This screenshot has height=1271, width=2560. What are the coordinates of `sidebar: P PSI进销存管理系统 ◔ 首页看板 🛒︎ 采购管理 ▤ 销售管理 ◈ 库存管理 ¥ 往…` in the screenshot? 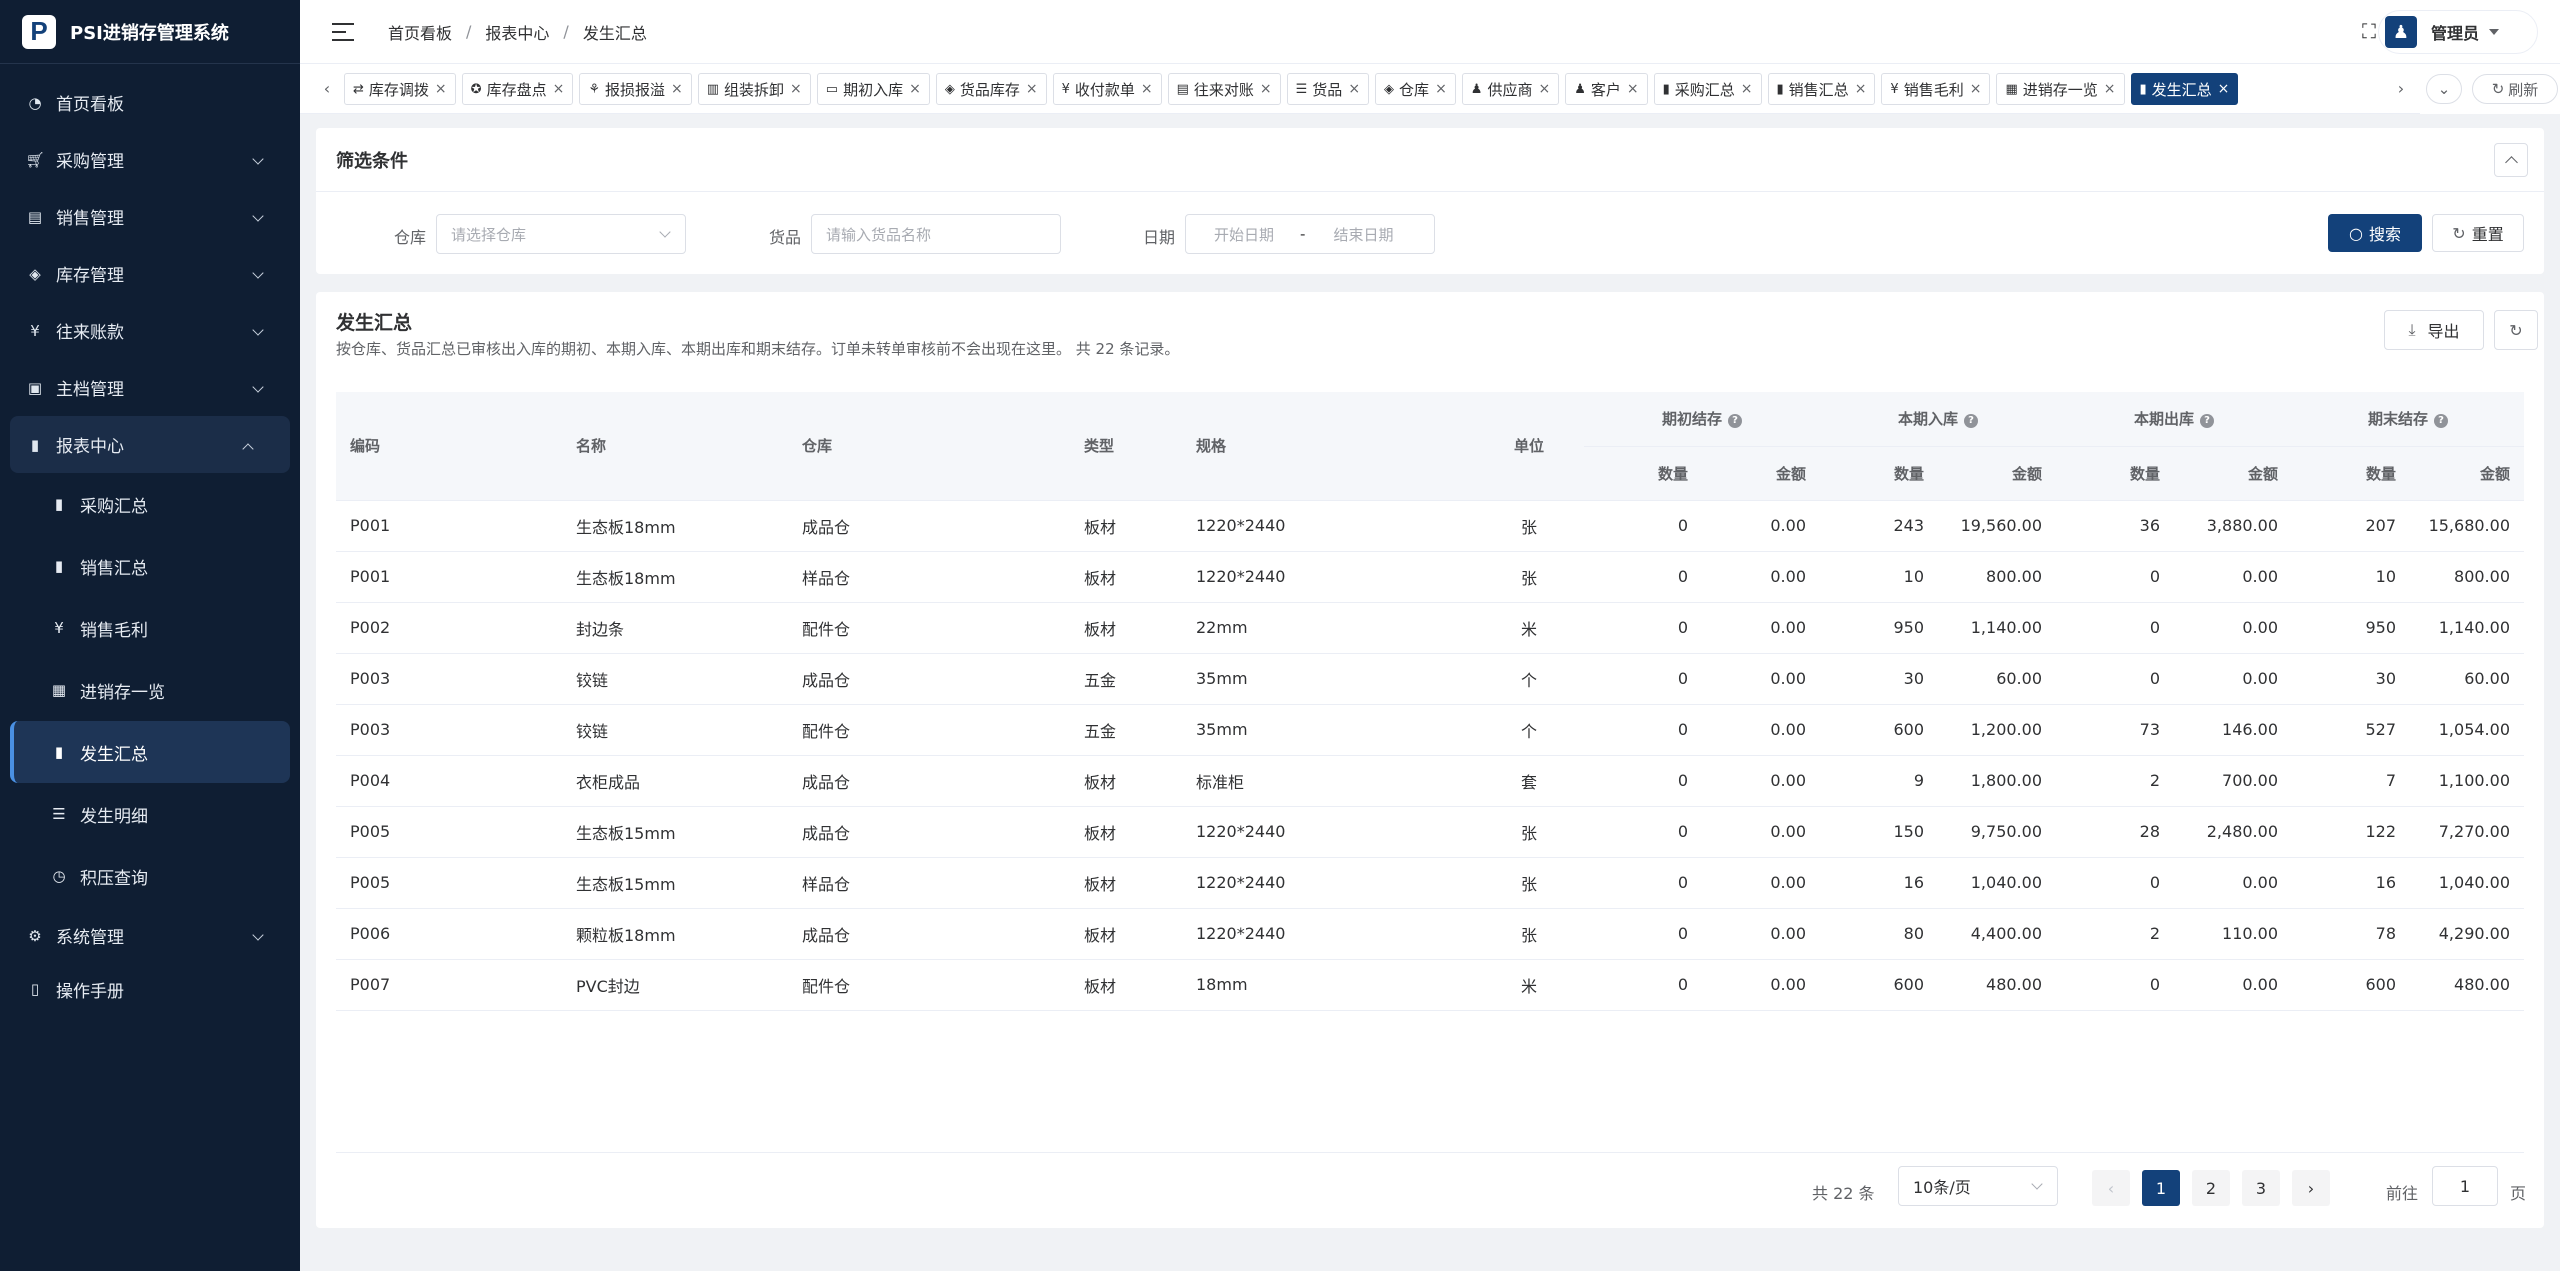 It's located at (150, 635).